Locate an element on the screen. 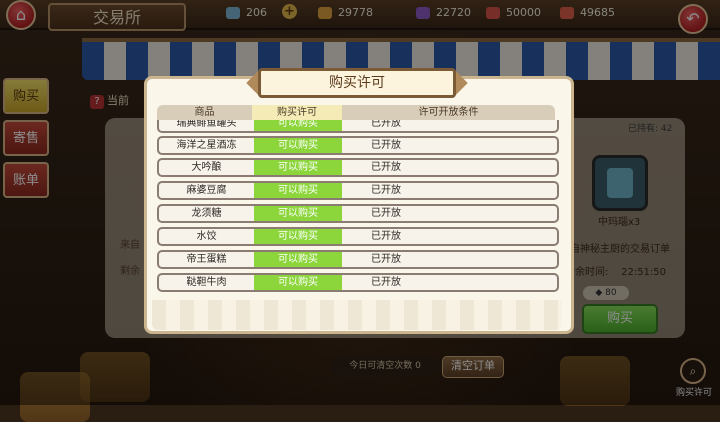 This screenshot has height=422, width=720. item-name: 帝王蛋糕 is located at coordinates (206, 259).